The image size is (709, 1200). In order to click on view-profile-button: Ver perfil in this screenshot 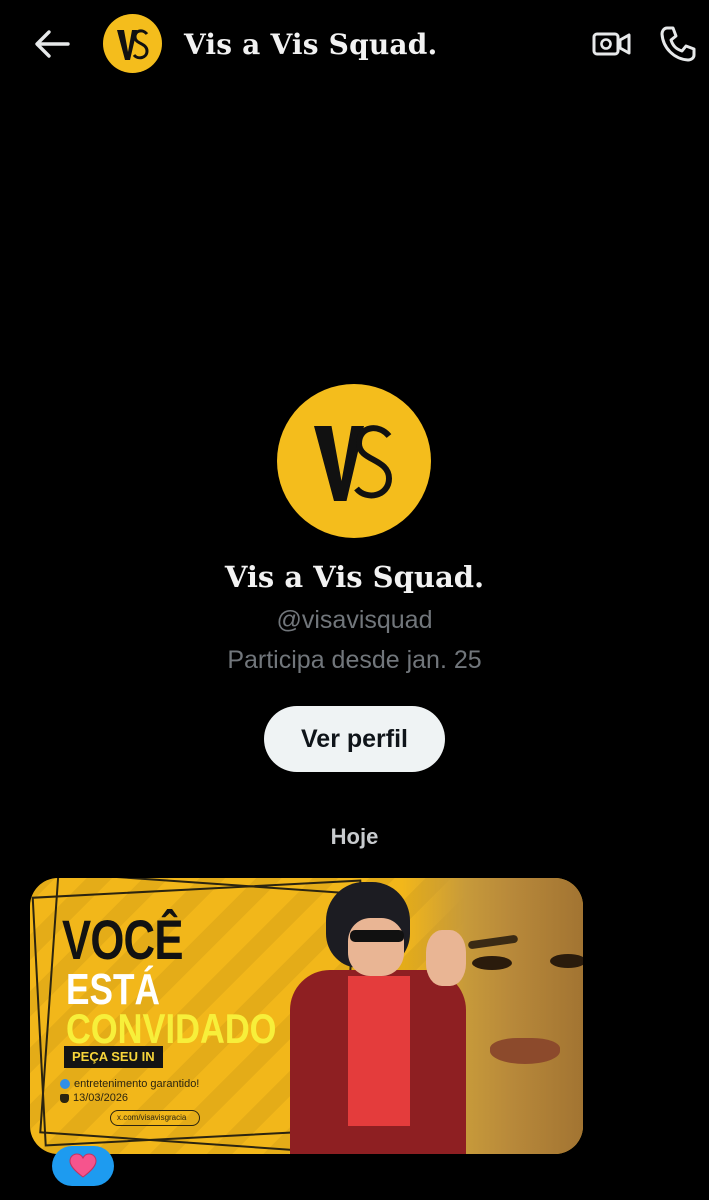, I will do `click(354, 739)`.